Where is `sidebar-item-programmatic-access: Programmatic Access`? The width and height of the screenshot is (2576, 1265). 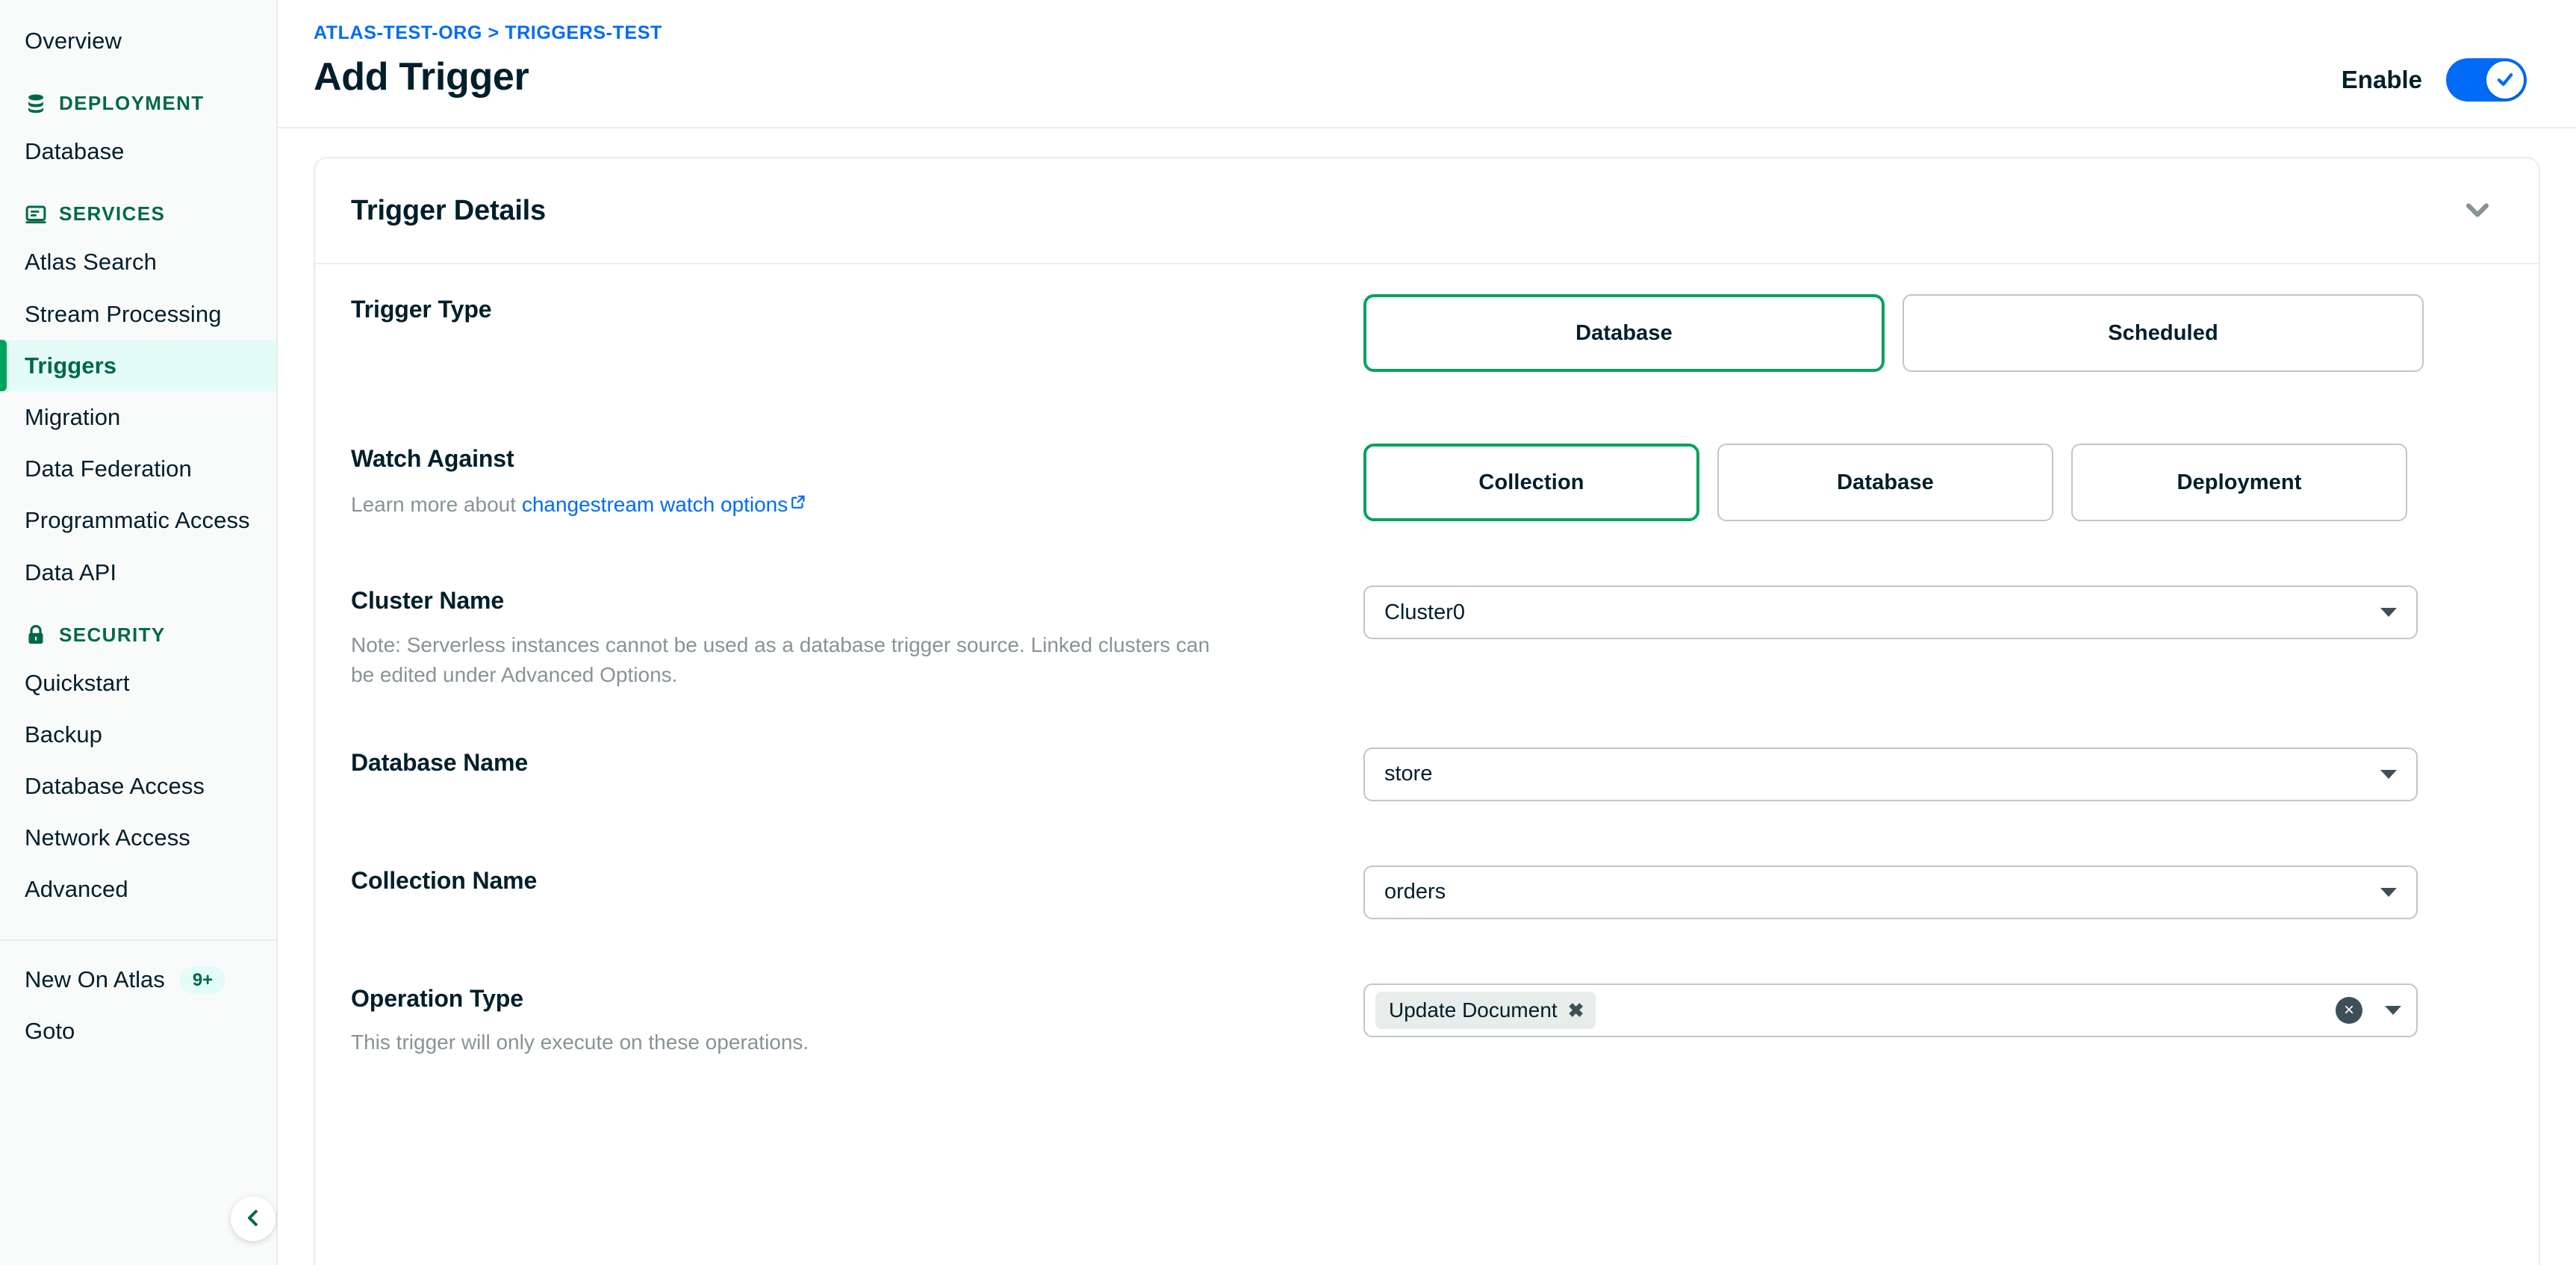
sidebar-item-programmatic-access: Programmatic Access is located at coordinates (138, 520).